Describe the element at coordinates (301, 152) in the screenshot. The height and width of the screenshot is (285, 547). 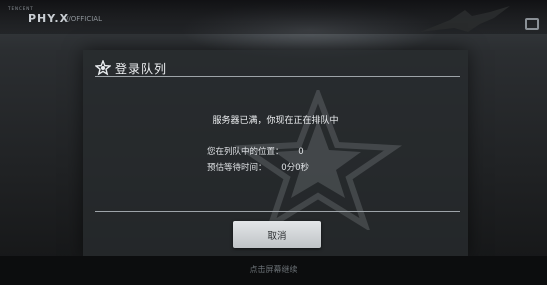
I see `queue-position-value: 0` at that location.